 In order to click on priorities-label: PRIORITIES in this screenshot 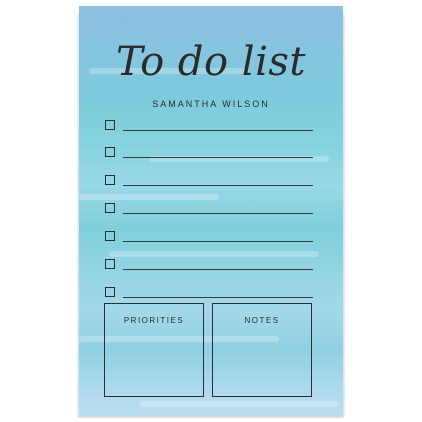, I will do `click(154, 320)`.